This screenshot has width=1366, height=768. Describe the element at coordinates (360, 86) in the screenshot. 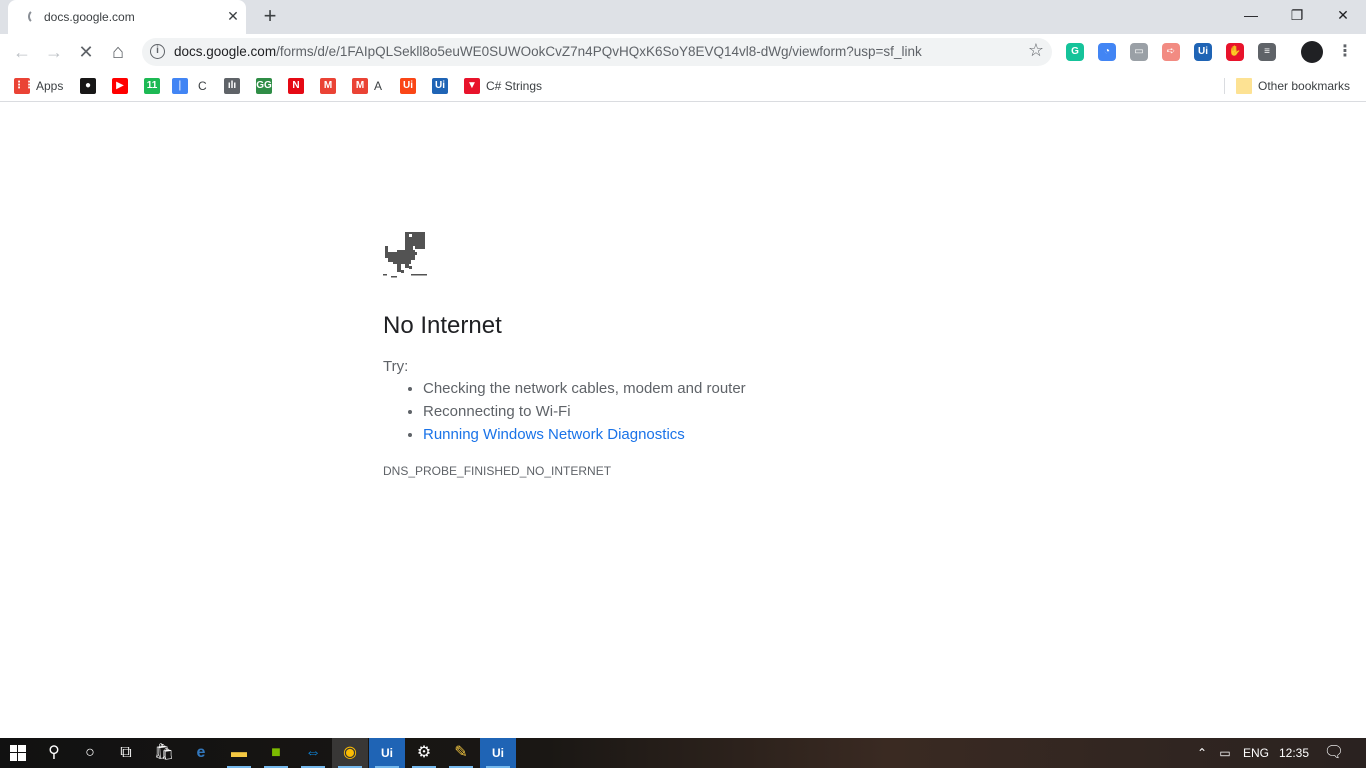

I see `bookmark-gmail-a-icon: M` at that location.